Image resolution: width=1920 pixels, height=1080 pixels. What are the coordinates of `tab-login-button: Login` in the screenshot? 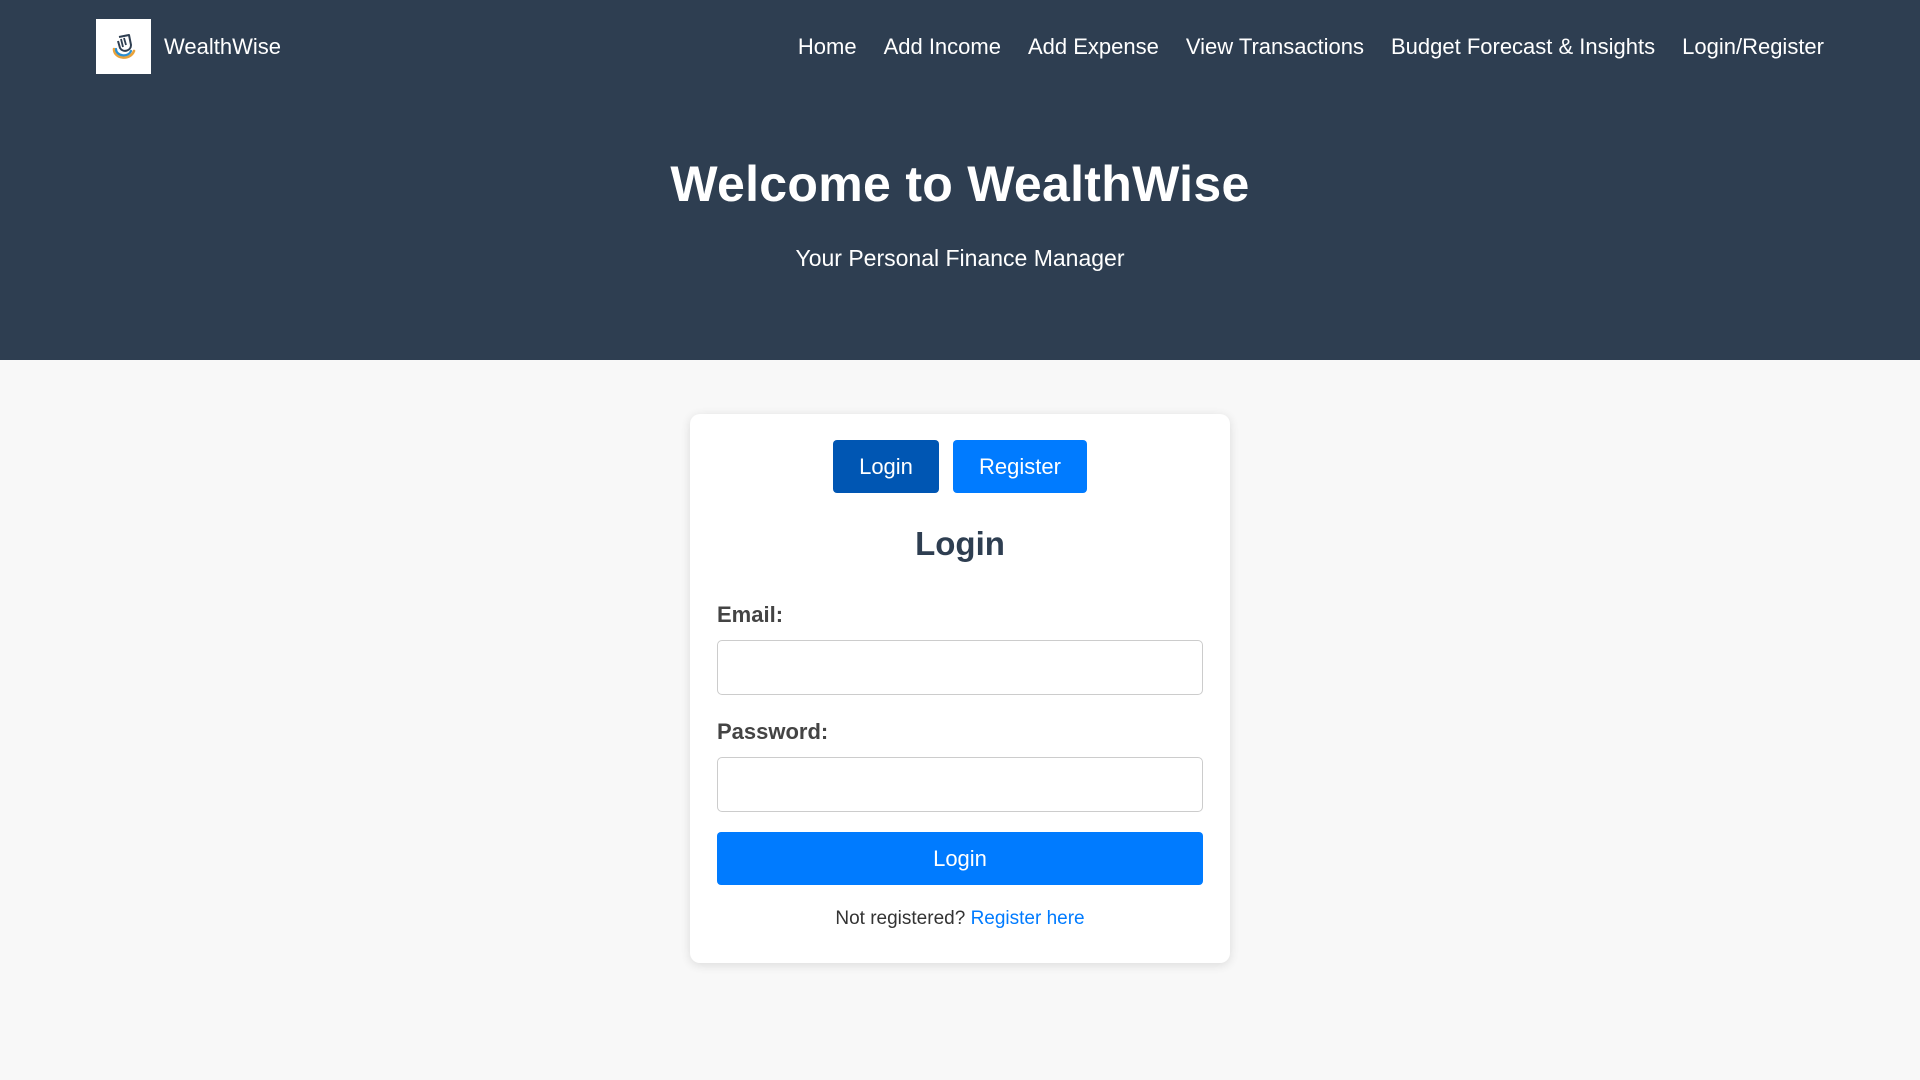 It's located at (886, 466).